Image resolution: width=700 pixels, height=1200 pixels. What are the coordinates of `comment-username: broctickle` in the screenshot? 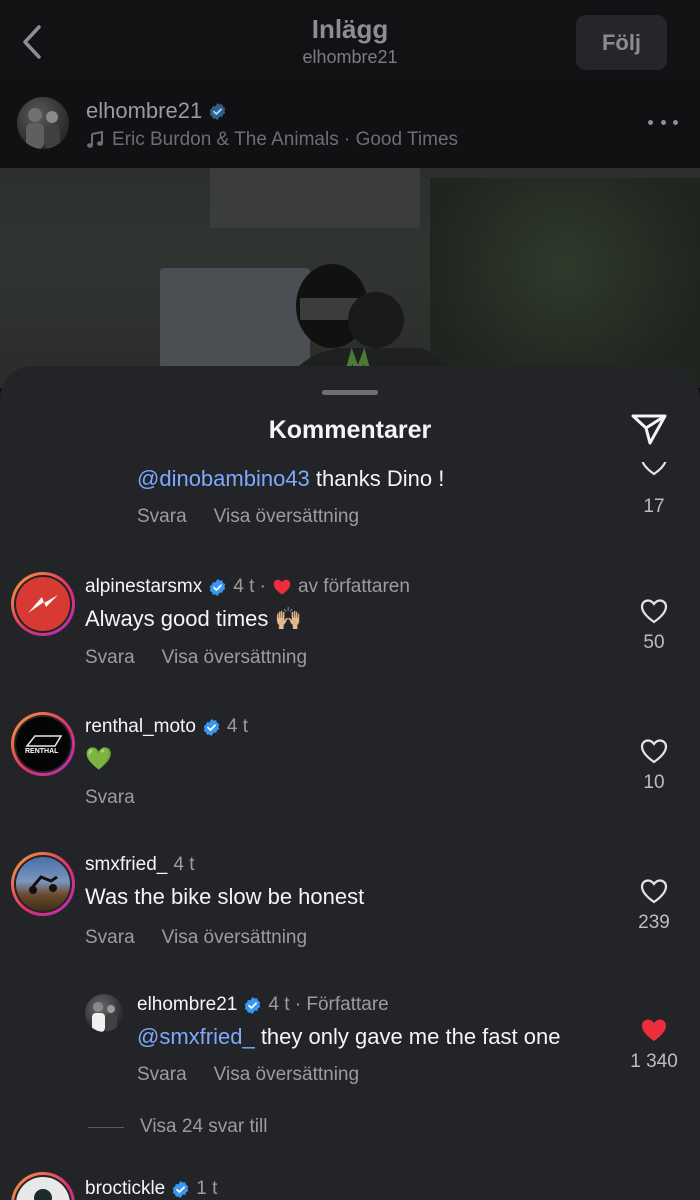 It's located at (125, 1189).